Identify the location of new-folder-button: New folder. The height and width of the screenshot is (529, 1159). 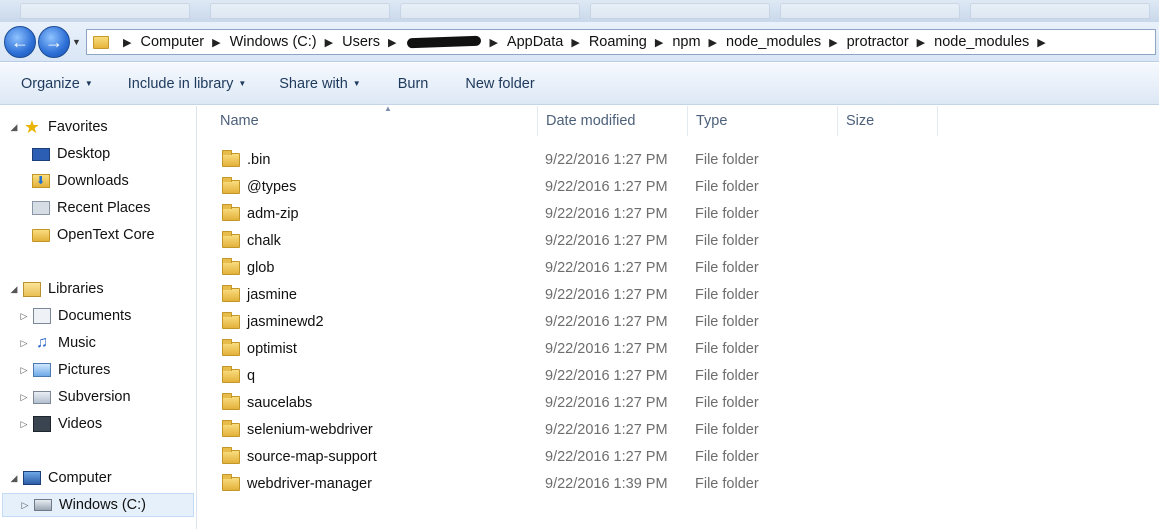
(499, 84).